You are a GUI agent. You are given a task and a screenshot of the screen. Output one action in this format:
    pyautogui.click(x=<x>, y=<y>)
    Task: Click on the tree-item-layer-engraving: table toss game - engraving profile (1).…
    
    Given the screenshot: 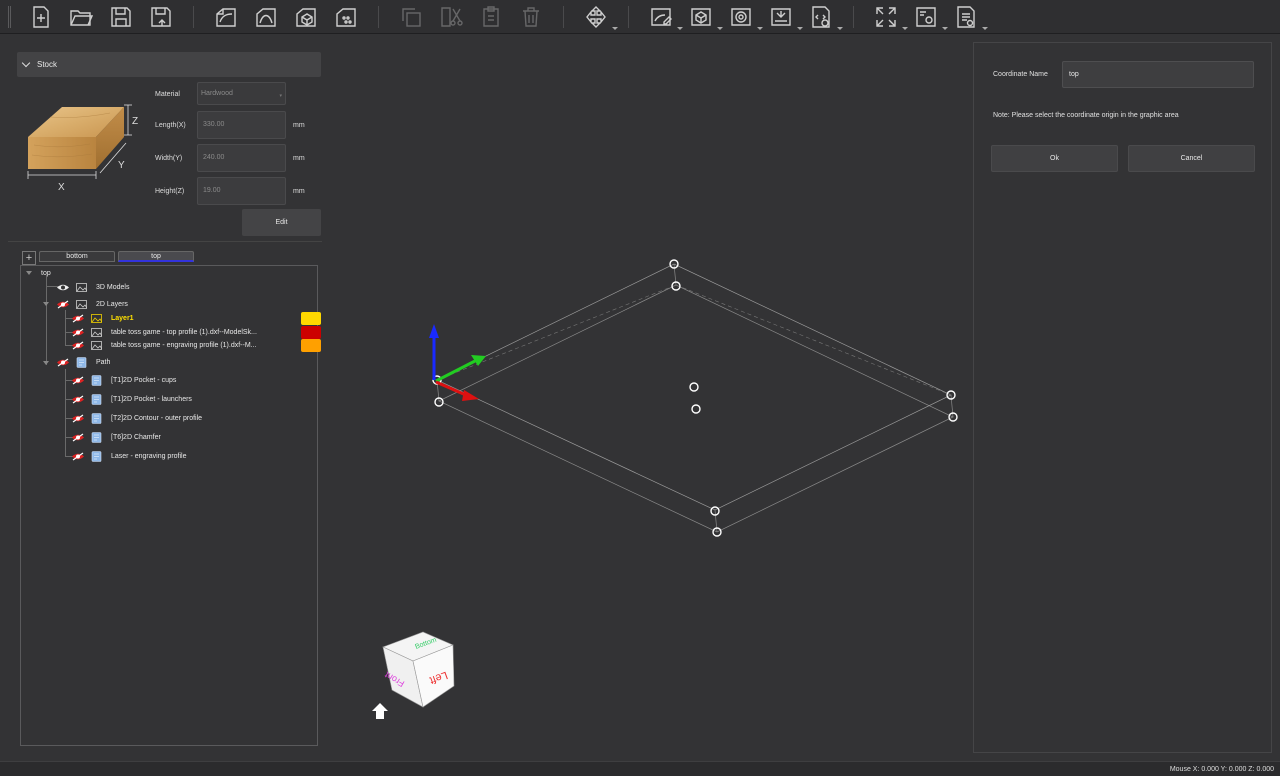 What is the action you would take?
    pyautogui.click(x=164, y=345)
    